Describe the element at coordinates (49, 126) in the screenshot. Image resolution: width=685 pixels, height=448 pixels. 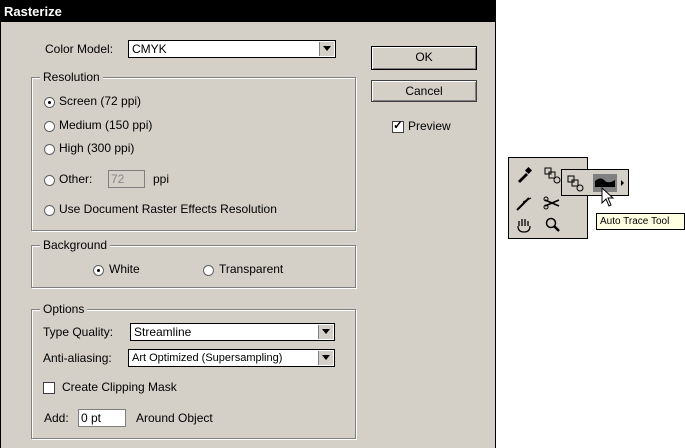
I see `radio-medium` at that location.